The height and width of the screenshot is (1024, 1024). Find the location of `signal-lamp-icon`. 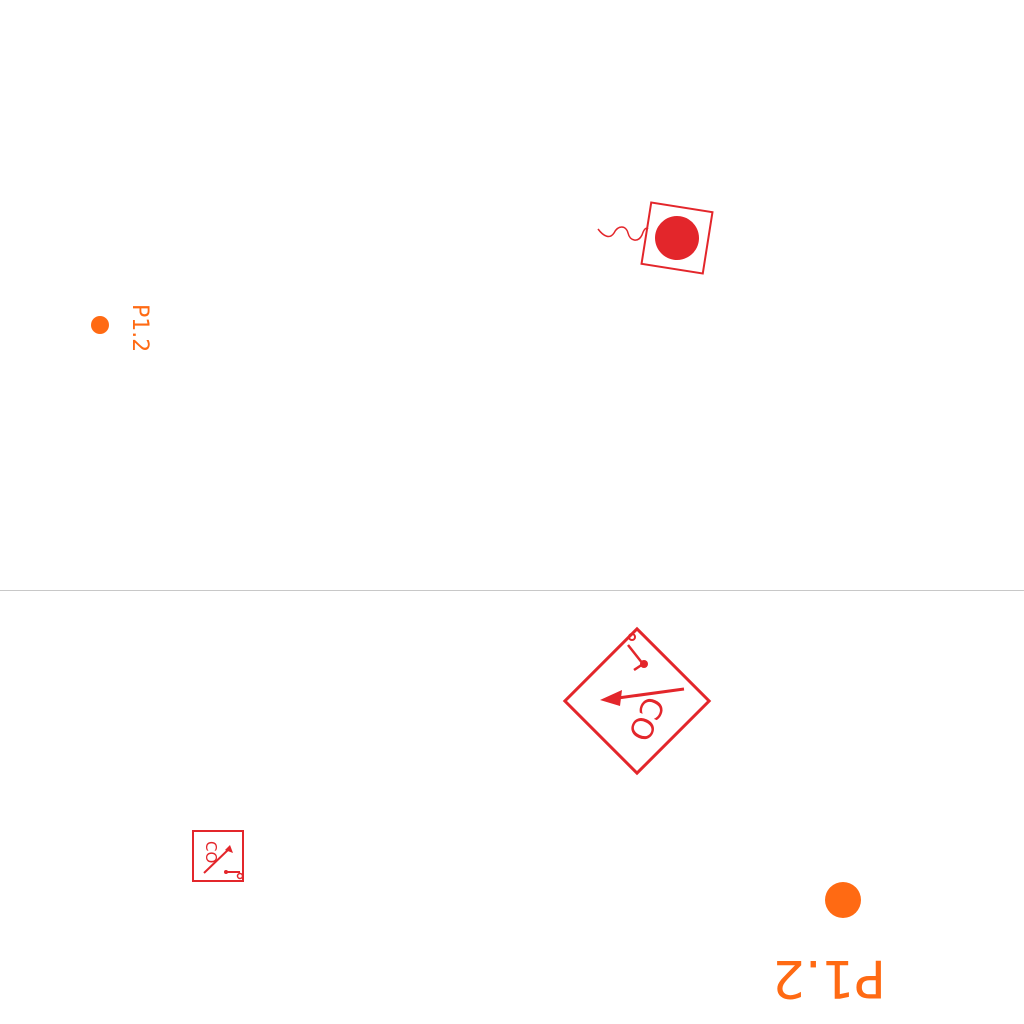

signal-lamp-icon is located at coordinates (655, 240).